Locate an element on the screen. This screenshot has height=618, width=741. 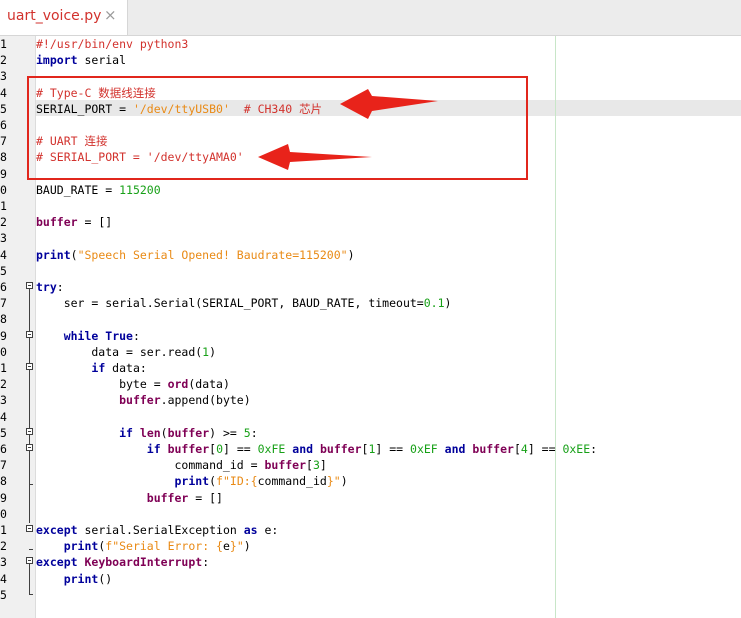
code-line: 3 buffer.append(byte) is located at coordinates (370, 400).